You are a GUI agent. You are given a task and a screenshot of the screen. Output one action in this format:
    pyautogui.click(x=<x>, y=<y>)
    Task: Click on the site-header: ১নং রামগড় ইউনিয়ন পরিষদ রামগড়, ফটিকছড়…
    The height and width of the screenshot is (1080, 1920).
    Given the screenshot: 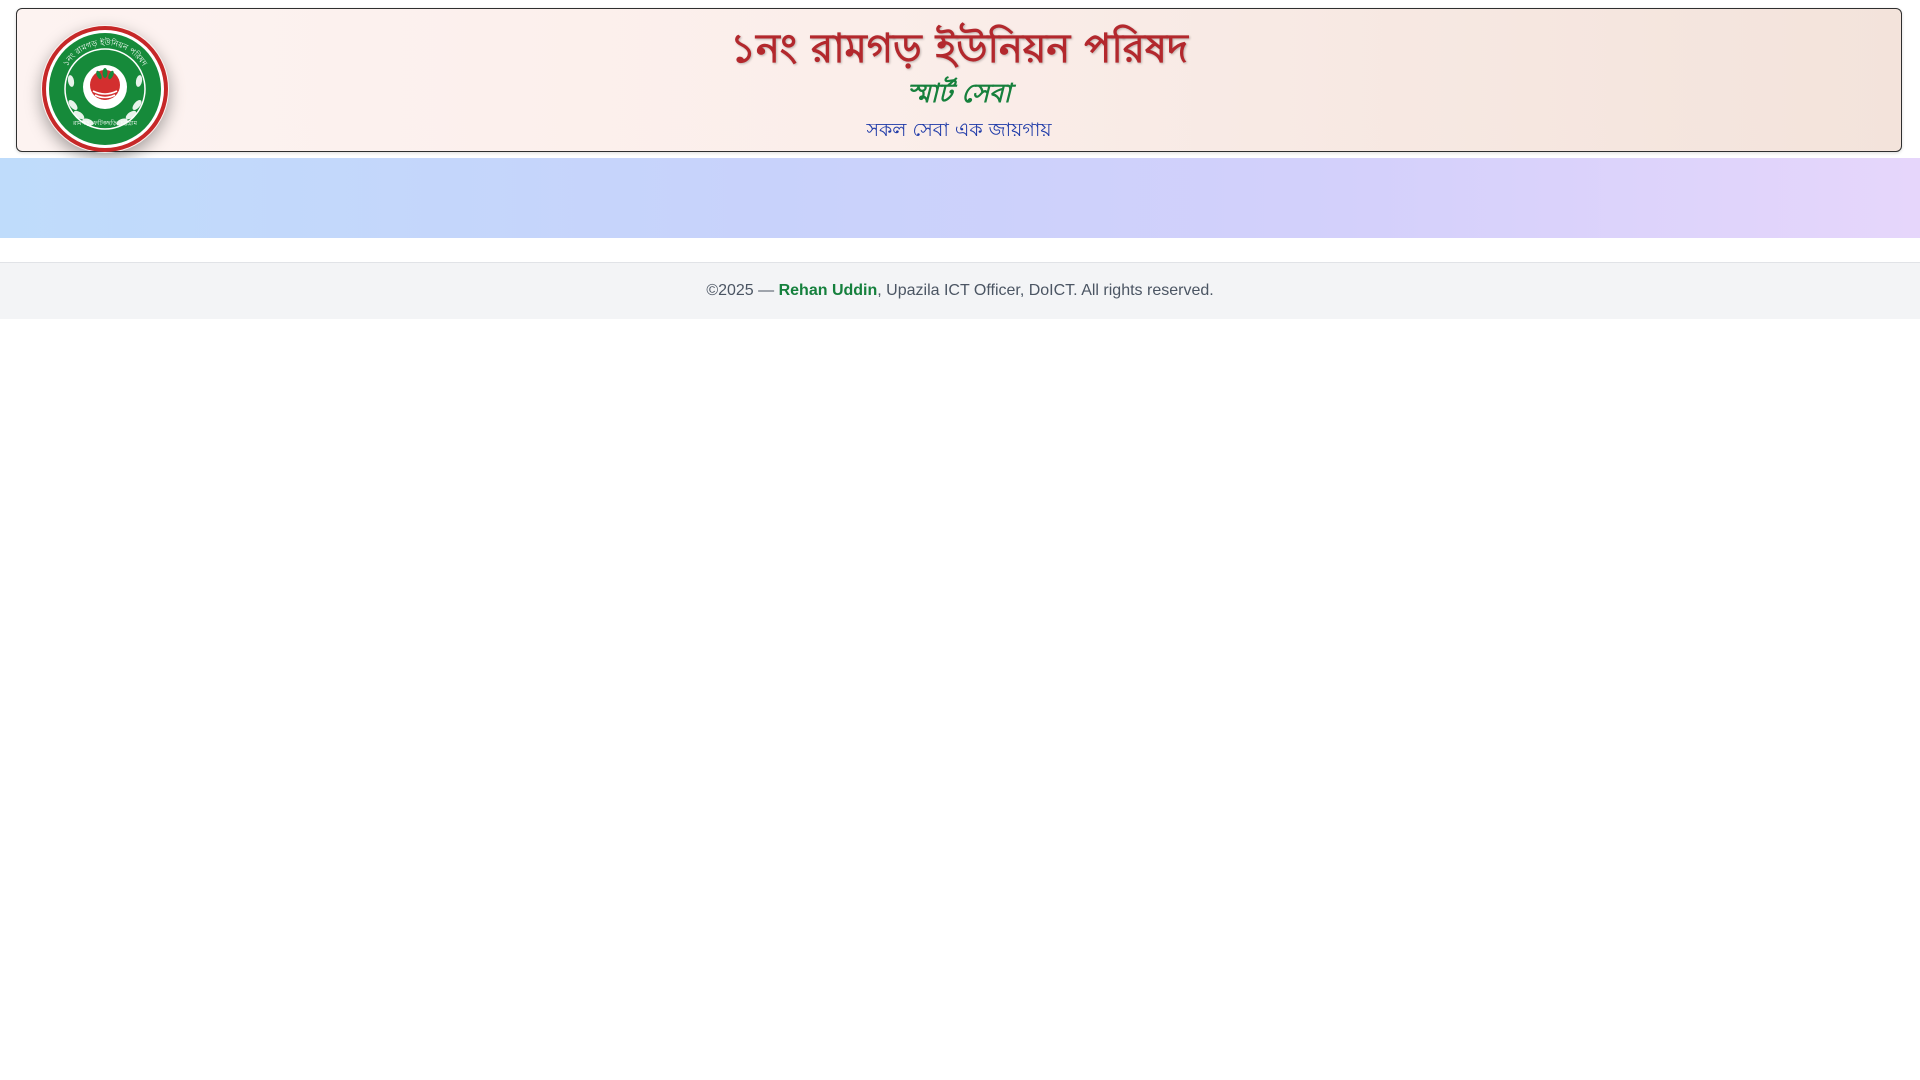 What is the action you would take?
    pyautogui.click(x=959, y=80)
    